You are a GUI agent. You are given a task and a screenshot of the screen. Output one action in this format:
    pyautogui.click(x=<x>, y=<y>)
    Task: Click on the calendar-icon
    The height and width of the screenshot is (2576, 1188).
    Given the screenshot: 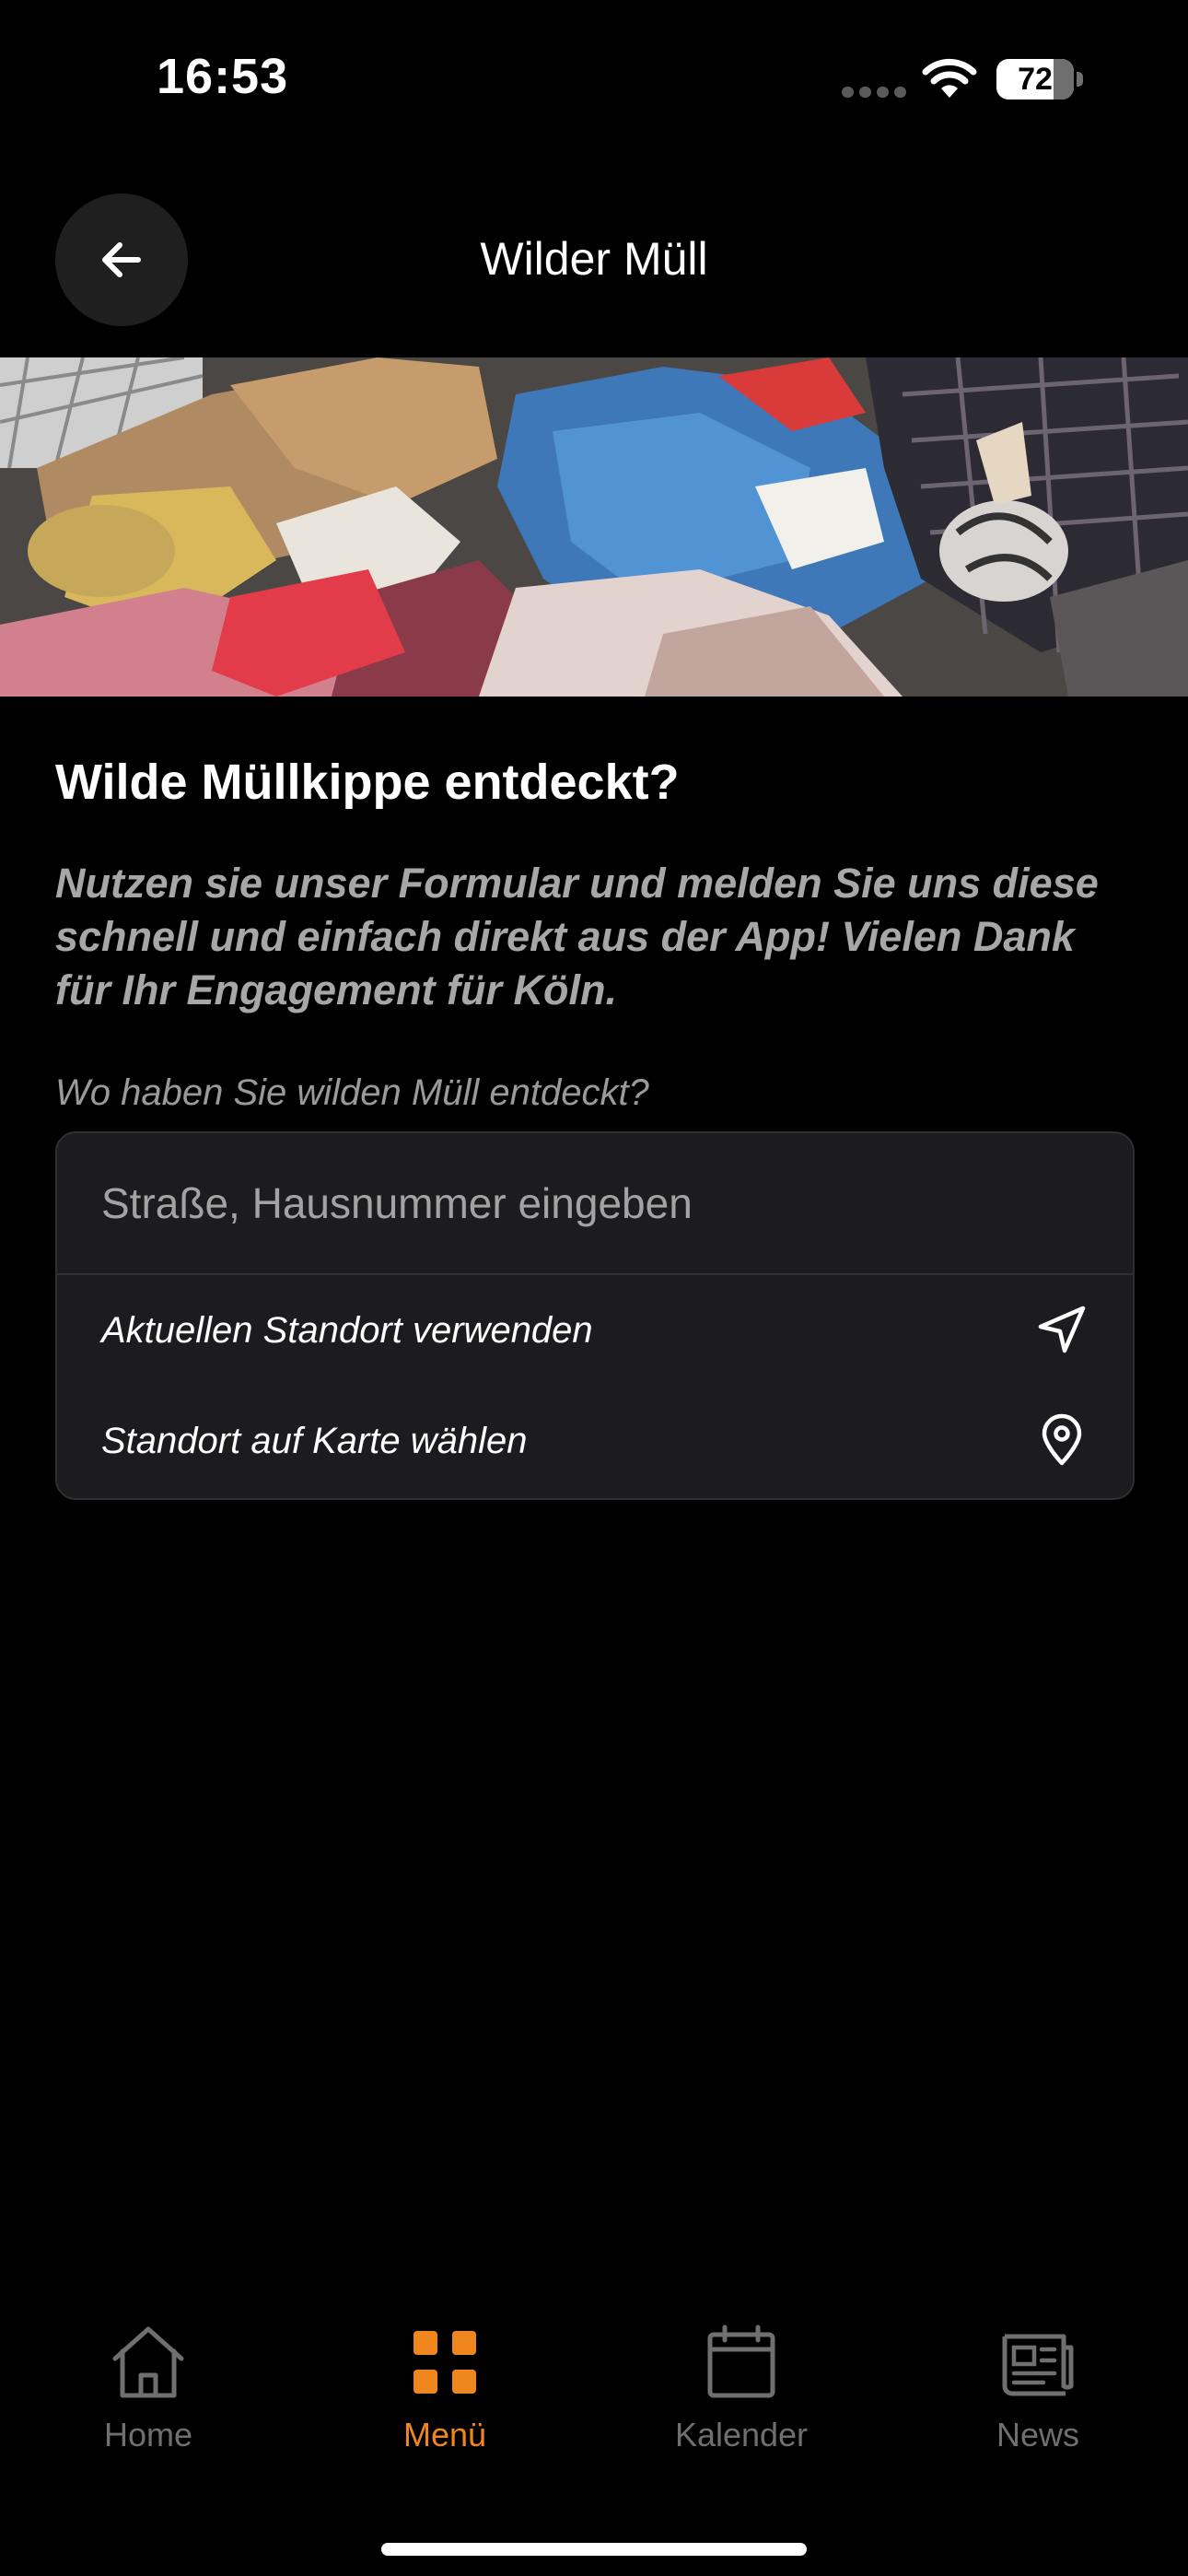 What is the action you would take?
    pyautogui.click(x=741, y=2361)
    